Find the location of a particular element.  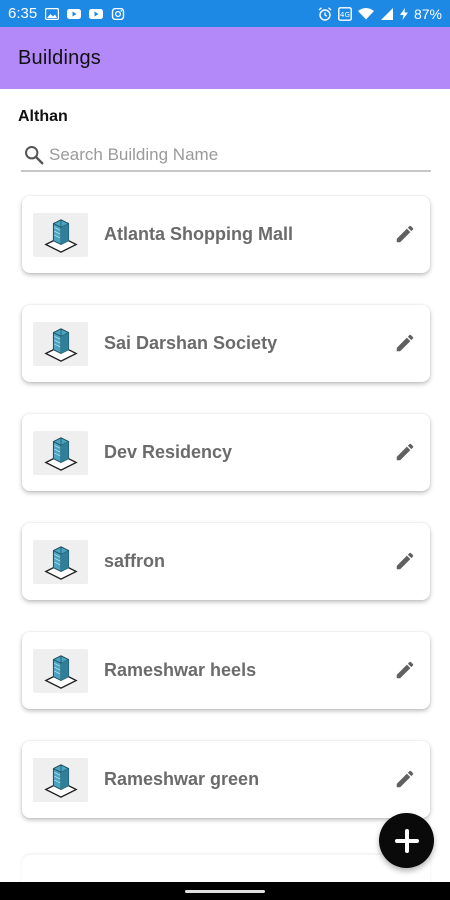

system-nav-bar is located at coordinates (225, 891).